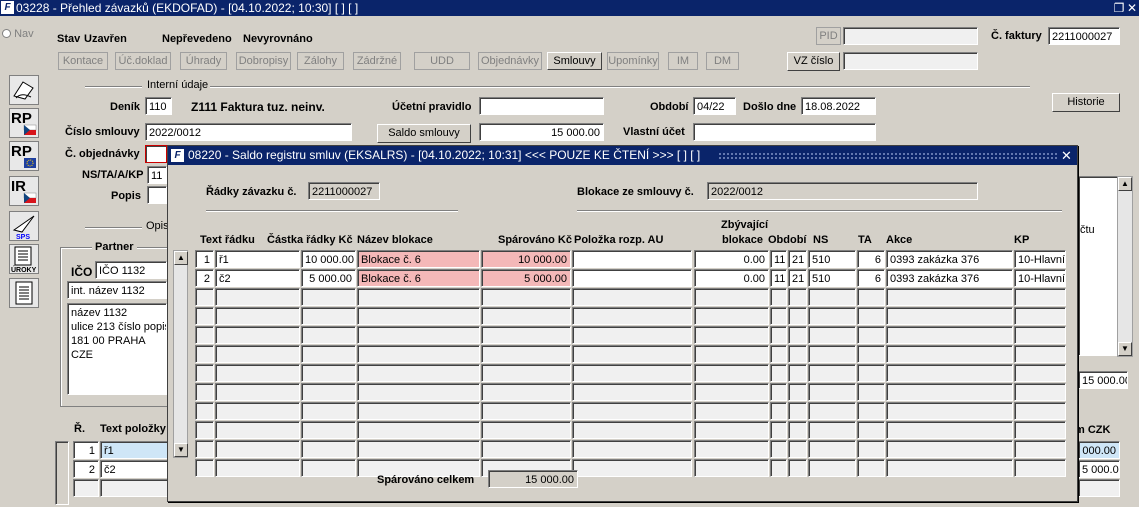  What do you see at coordinates (24, 226) in the screenshot?
I see `sps-icon: SPS` at bounding box center [24, 226].